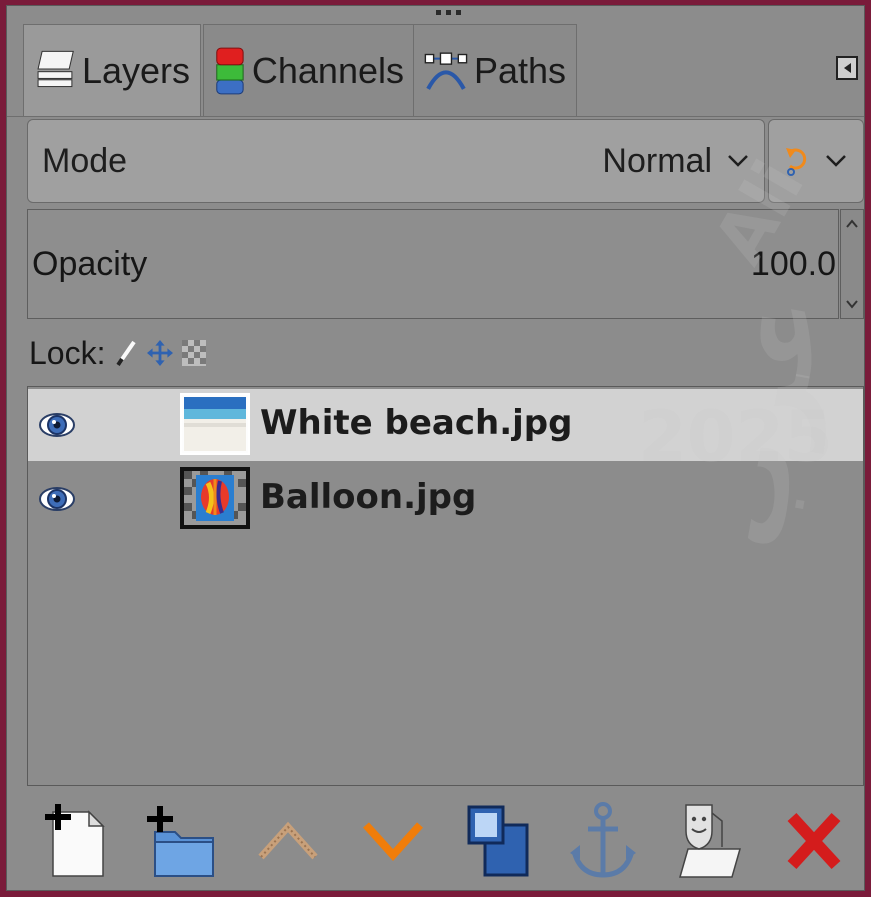  I want to click on anchor-icon, so click(603, 840).